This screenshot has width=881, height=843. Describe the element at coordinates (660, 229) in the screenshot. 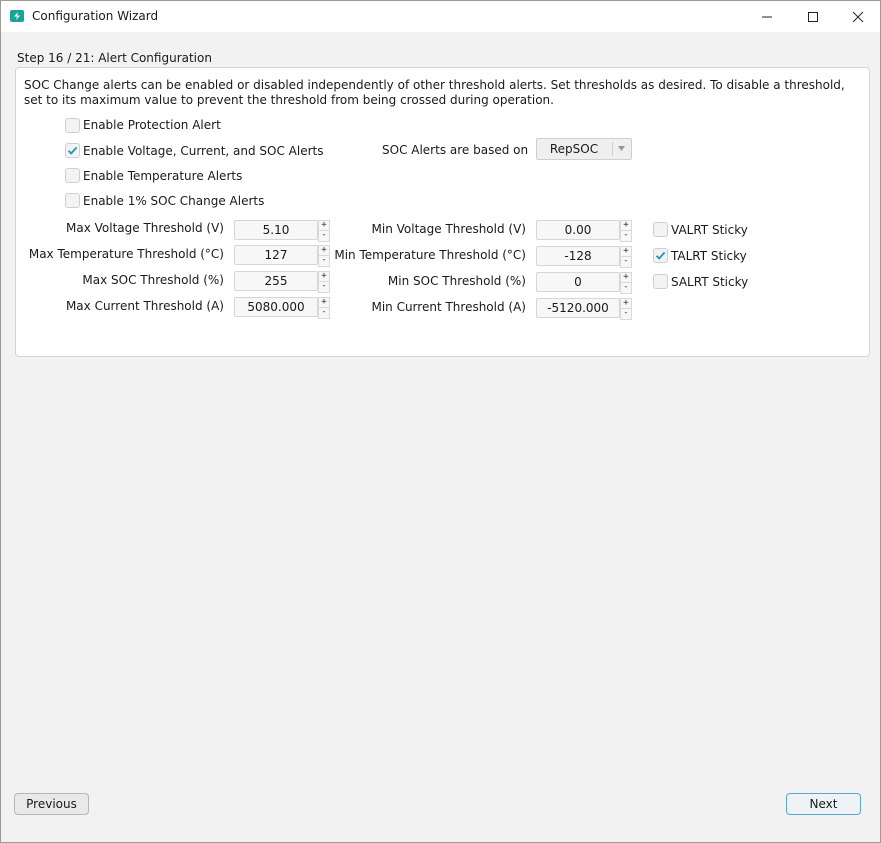

I see `valrt-sticky-checkbox` at that location.